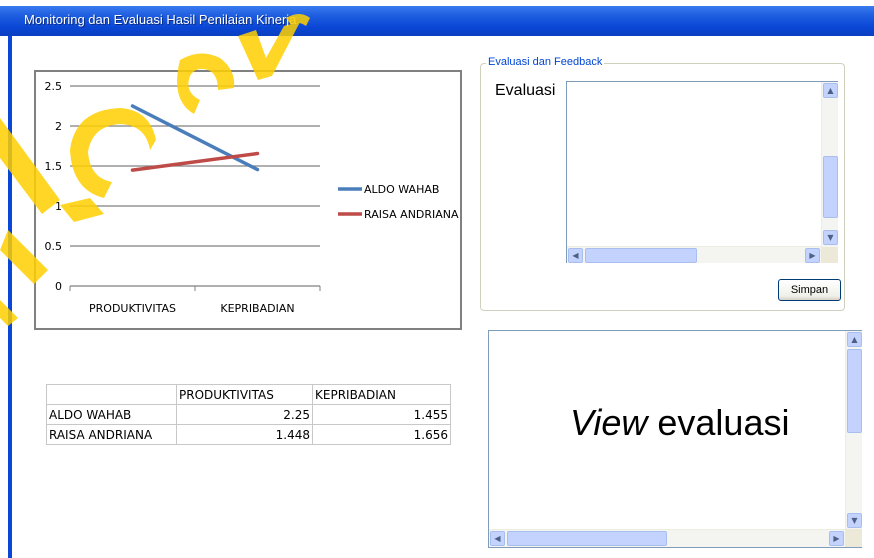 The height and width of the screenshot is (558, 874). I want to click on chart-x-categories: PRODUKTIVITAS KEPRIBADIAN, so click(192, 308).